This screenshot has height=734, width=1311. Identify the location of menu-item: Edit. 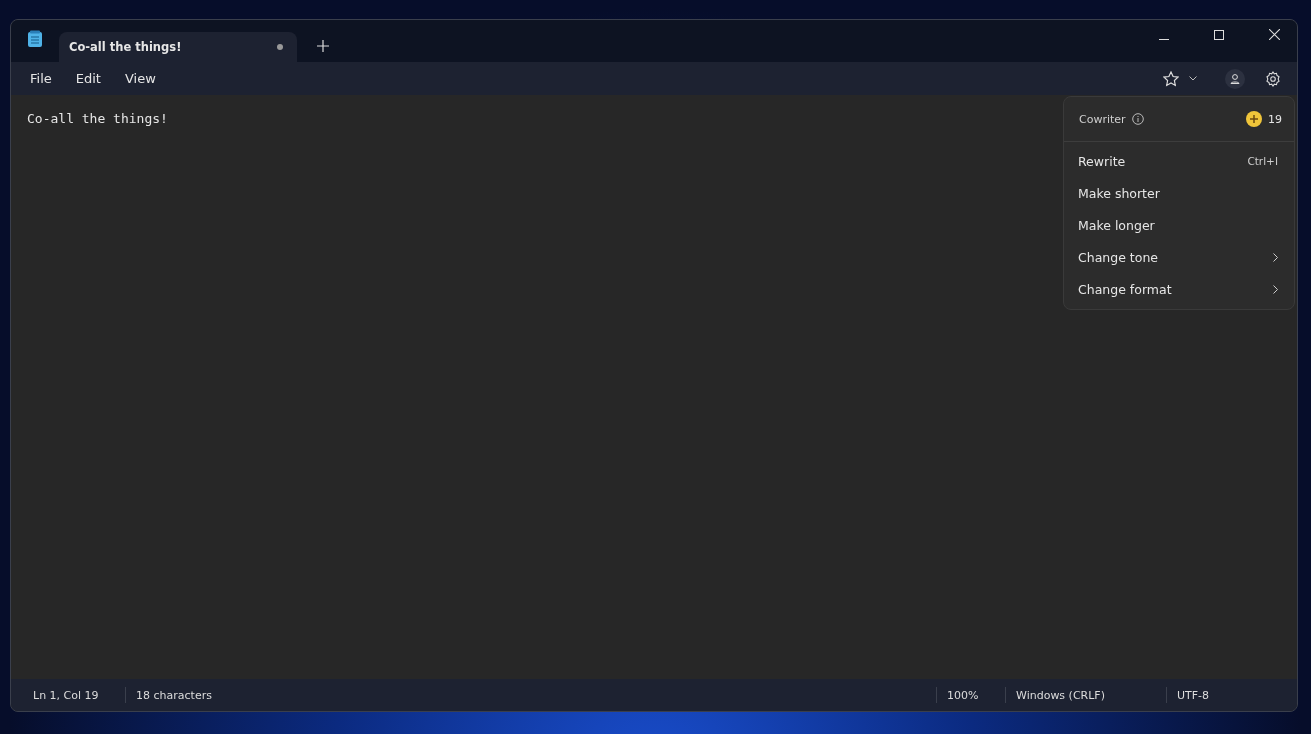
(88, 78).